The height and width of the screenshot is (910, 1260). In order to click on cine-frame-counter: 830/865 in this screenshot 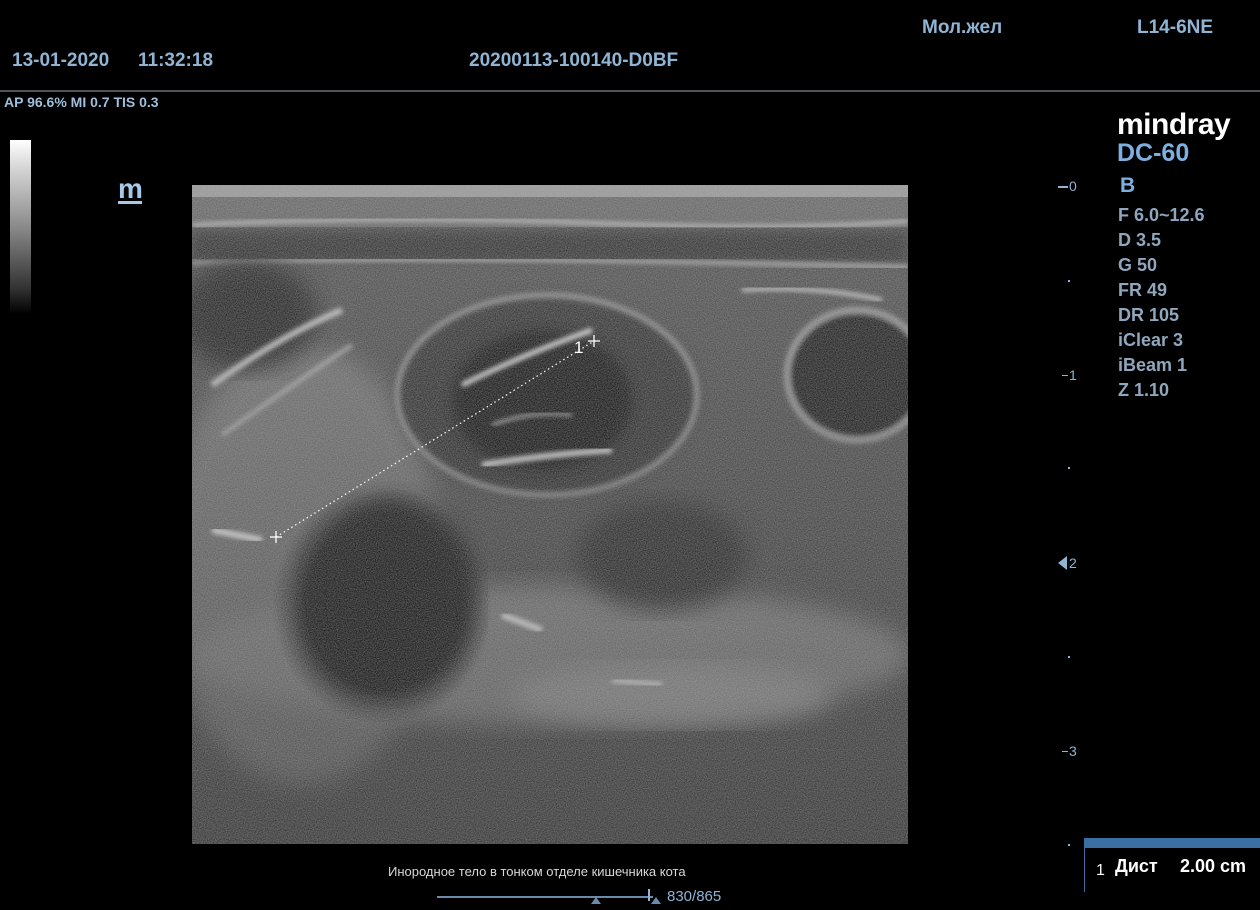, I will do `click(694, 896)`.